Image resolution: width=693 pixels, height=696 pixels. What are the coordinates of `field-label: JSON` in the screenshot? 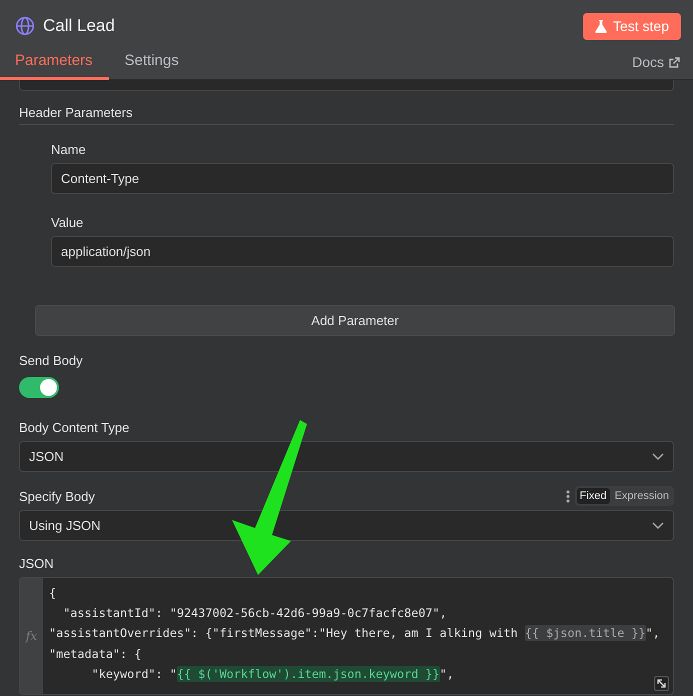 It's located at (37, 563).